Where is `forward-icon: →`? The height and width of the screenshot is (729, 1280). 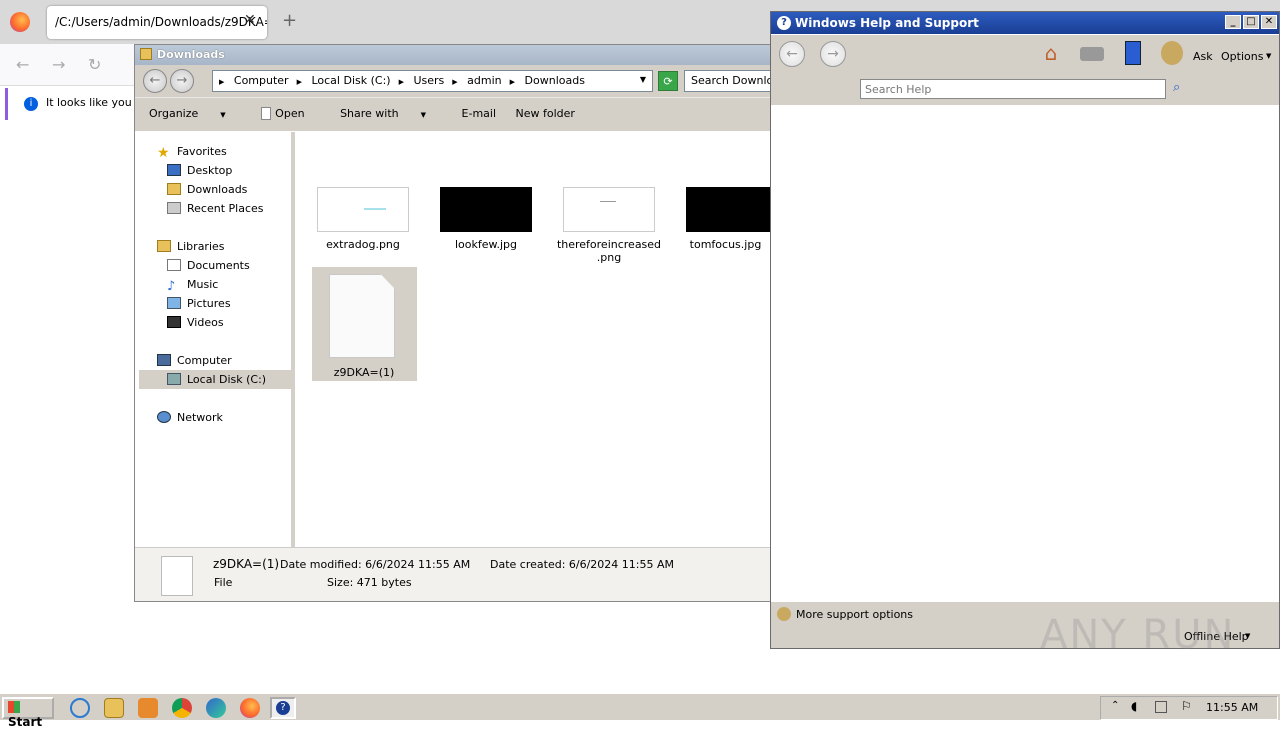
forward-icon: → is located at coordinates (58, 64).